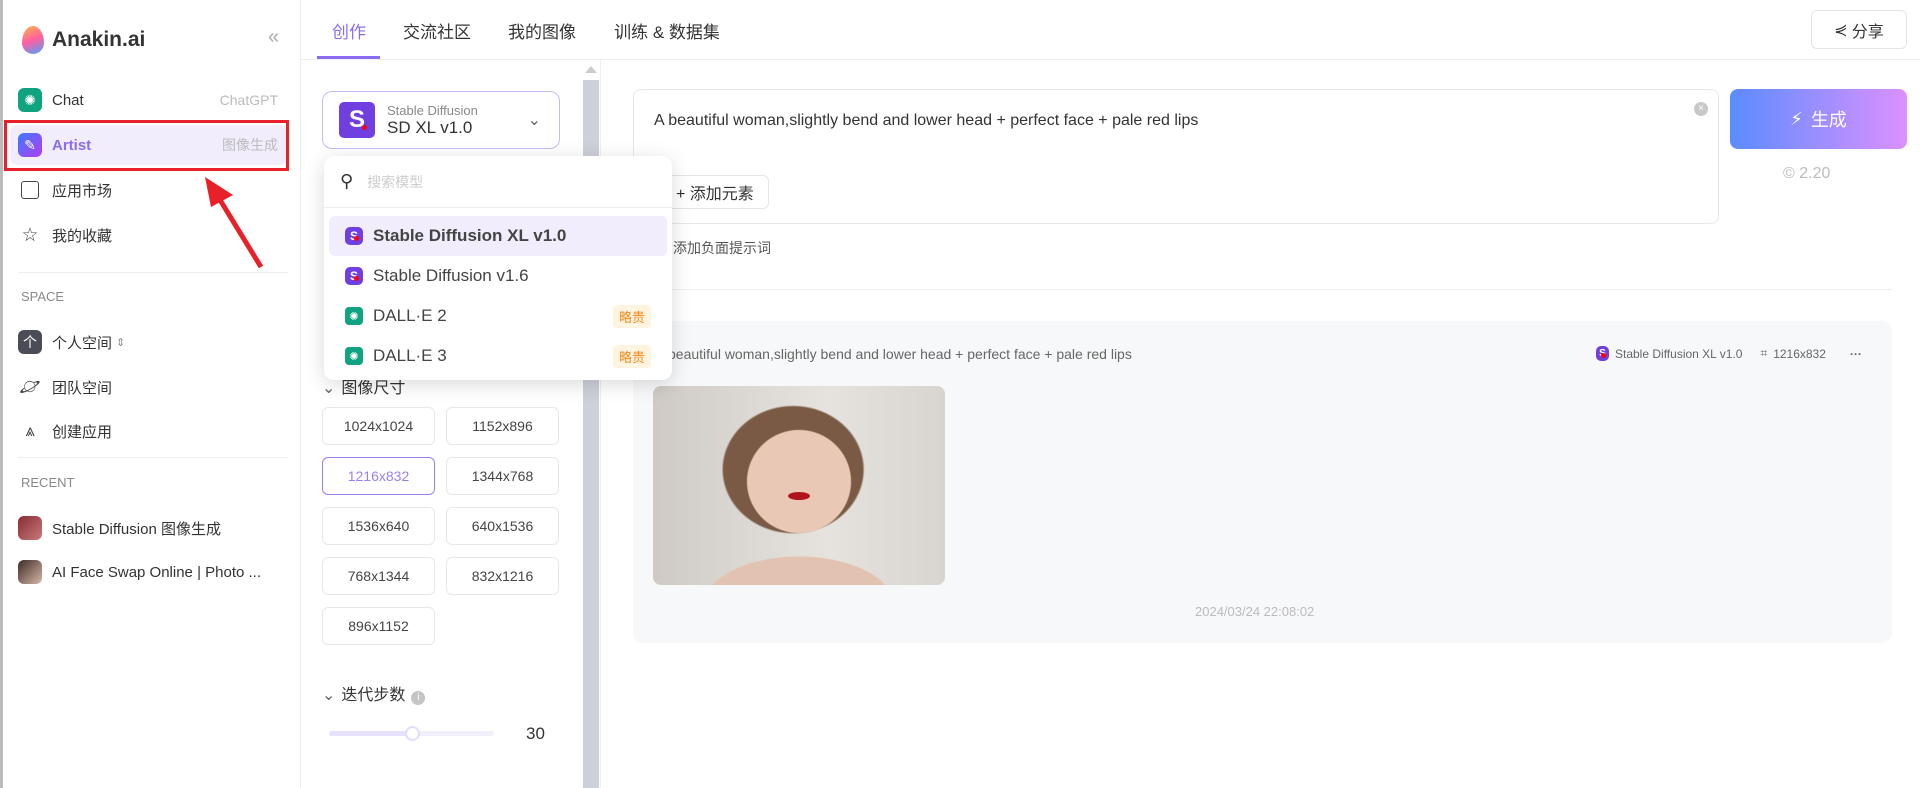  I want to click on active-tab-indicator, so click(348, 57).